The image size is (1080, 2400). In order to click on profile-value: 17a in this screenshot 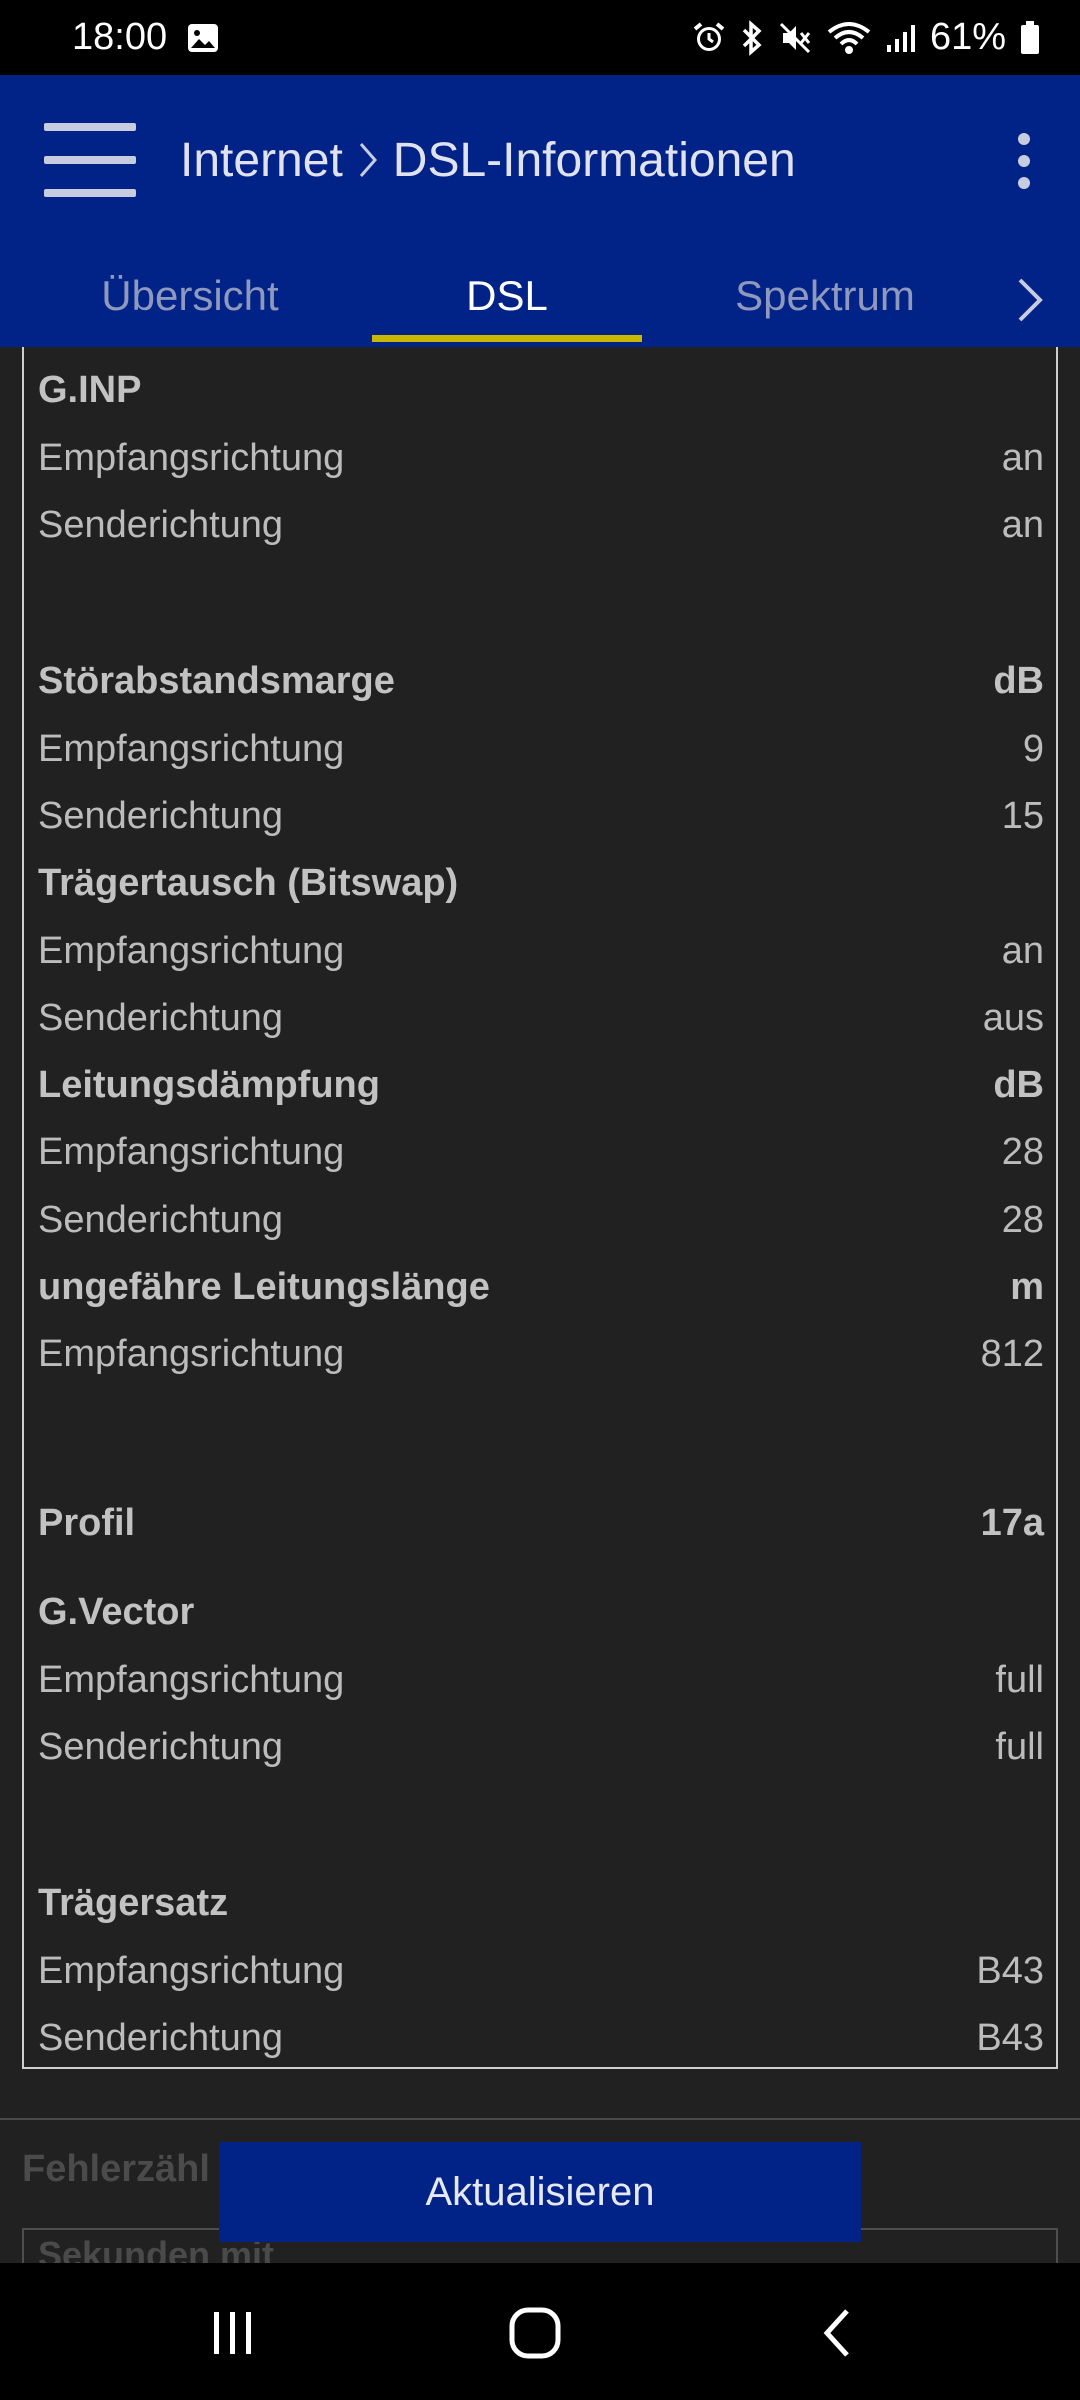, I will do `click(1012, 1522)`.